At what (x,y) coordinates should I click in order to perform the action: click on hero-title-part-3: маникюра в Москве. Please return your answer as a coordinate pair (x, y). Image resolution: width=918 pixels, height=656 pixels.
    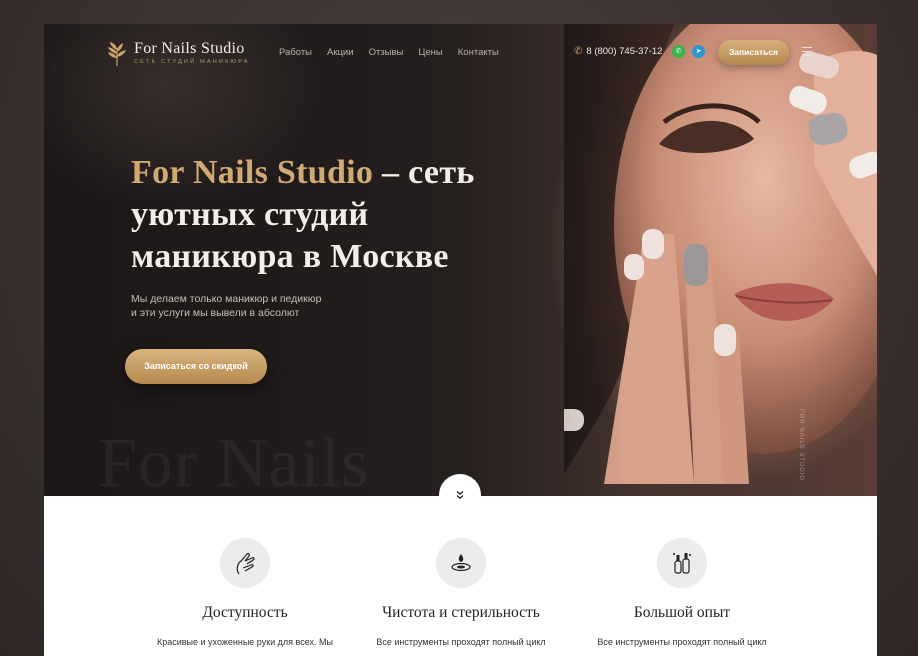
    Looking at the image, I should click on (290, 256).